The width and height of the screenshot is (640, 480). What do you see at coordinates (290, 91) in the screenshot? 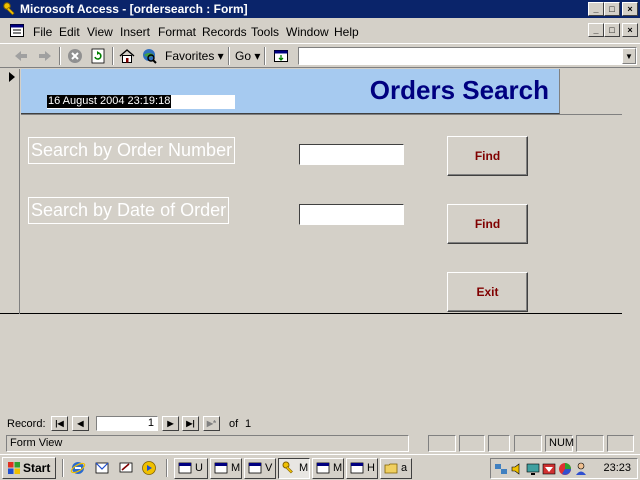
I see `form-header: 16 August 2004 23:19:18 Orders Search` at bounding box center [290, 91].